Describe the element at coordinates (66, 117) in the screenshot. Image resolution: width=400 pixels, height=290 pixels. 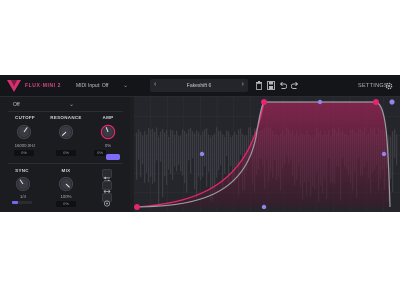
I see `resonance-label: RESONANCE` at that location.